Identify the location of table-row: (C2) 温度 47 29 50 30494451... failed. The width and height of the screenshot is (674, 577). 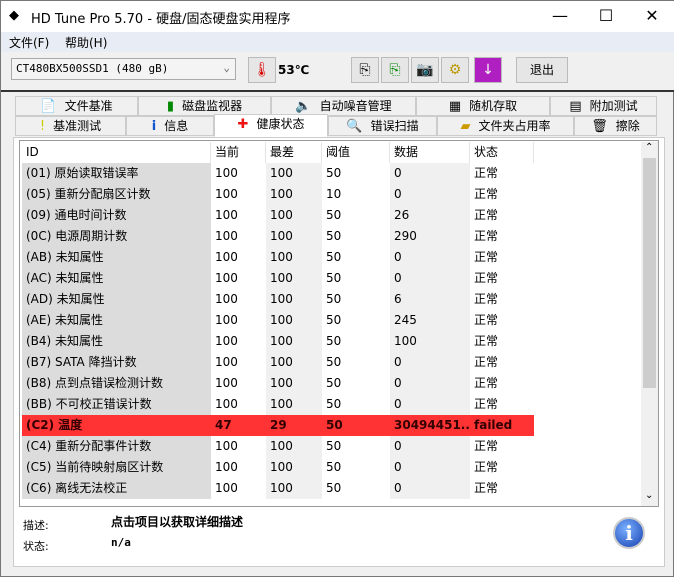
(278, 425).